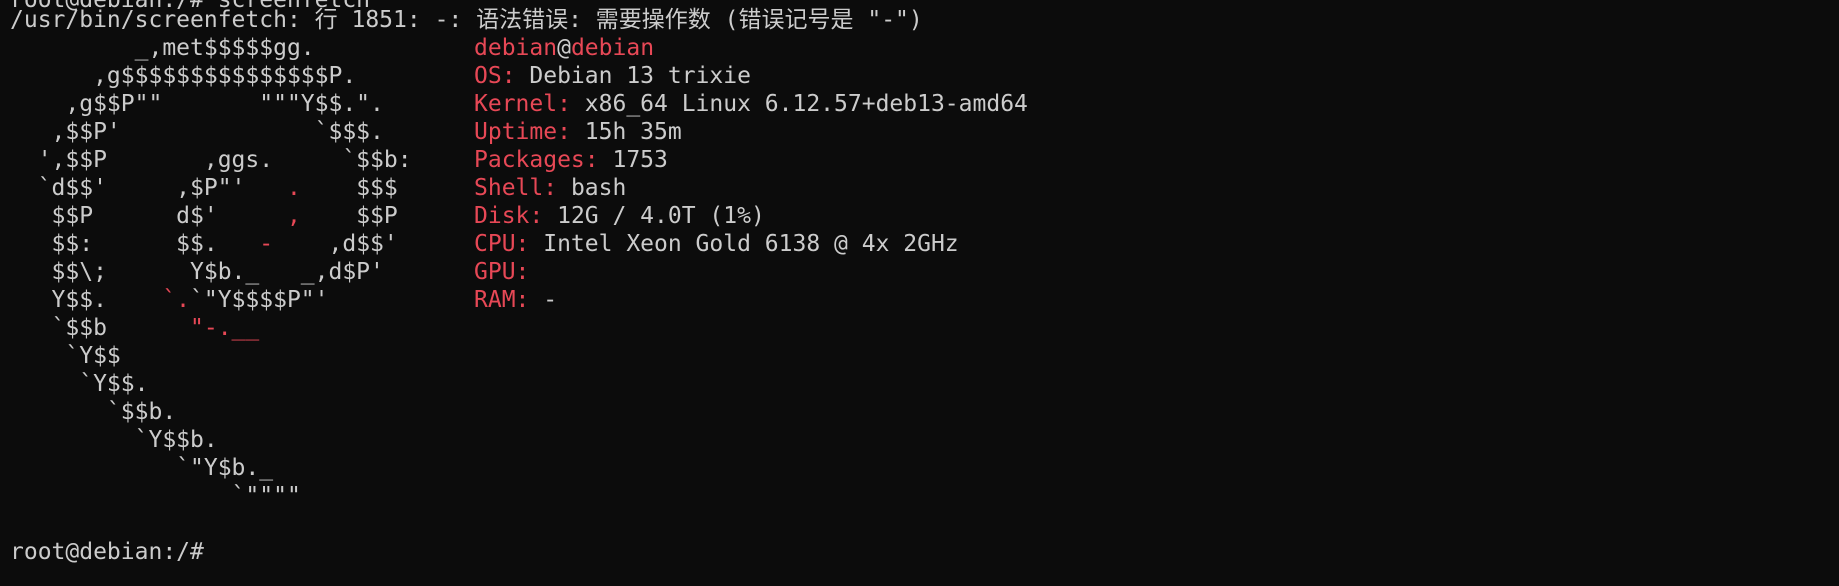  I want to click on info-label: Disk:, so click(509, 216).